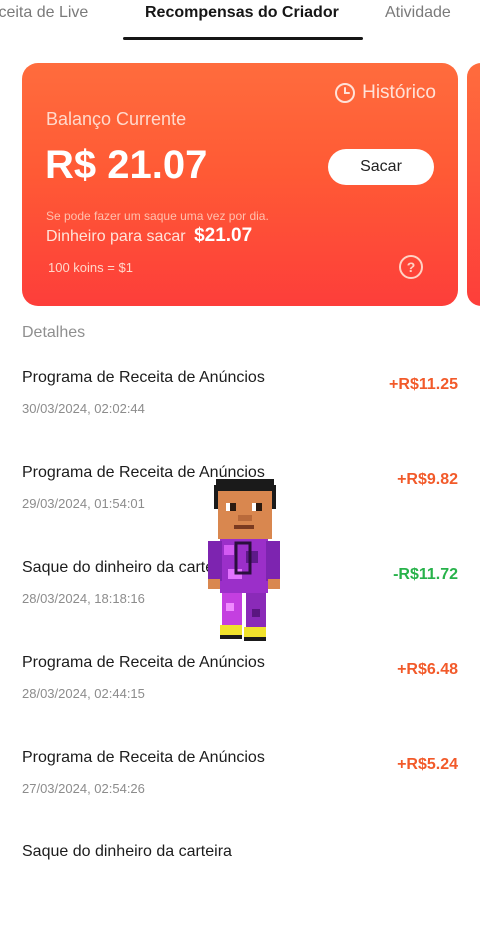 The width and height of the screenshot is (480, 933). What do you see at coordinates (242, 13) in the screenshot?
I see `tab-creator-rewards: Recompensas do Criador` at bounding box center [242, 13].